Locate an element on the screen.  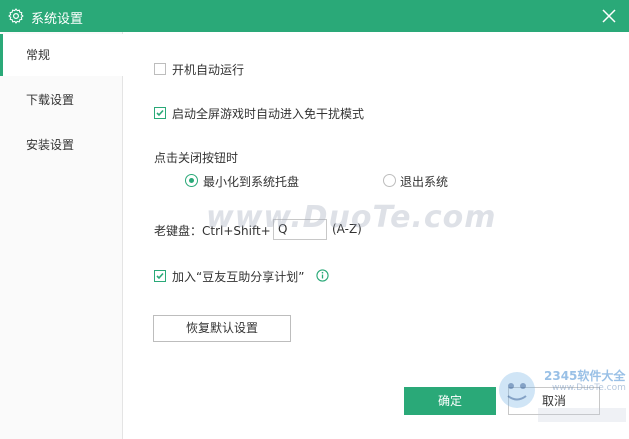
sidebar-item-general: 常规 is located at coordinates (61, 55).